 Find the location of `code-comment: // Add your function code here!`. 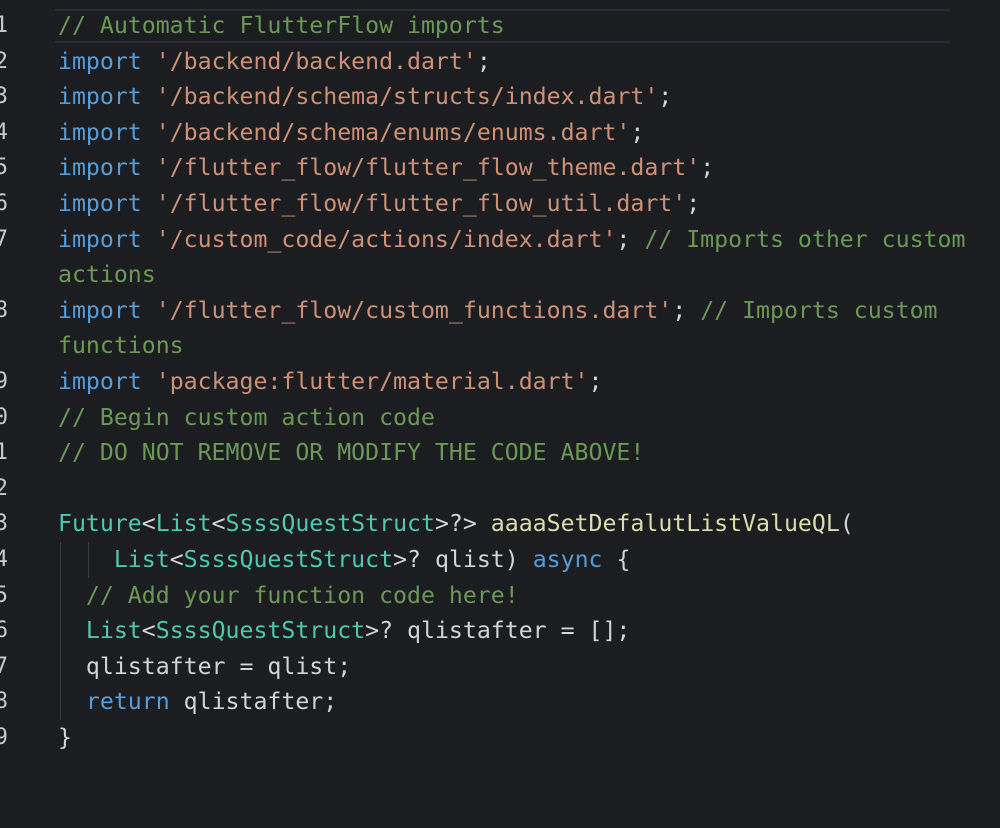

code-comment: // Add your function code here! is located at coordinates (302, 595).